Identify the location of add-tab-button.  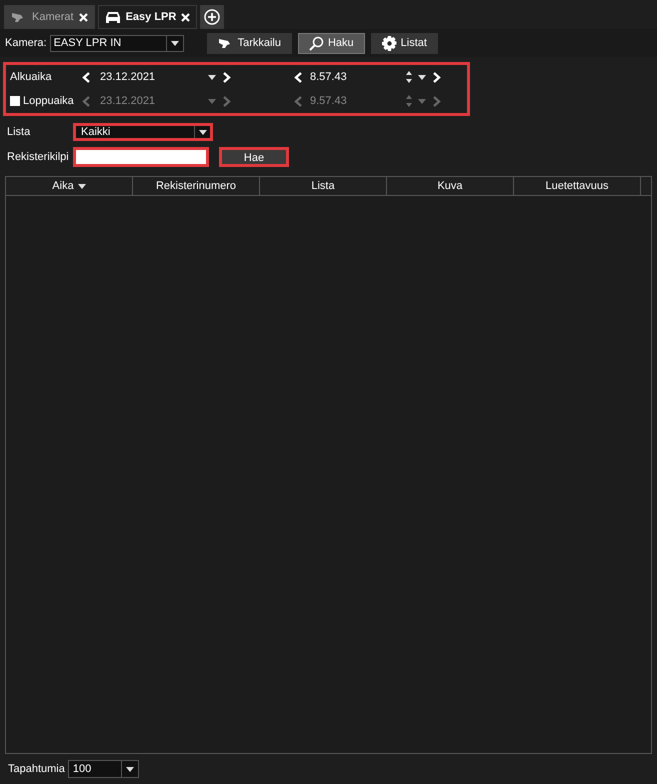
(212, 17).